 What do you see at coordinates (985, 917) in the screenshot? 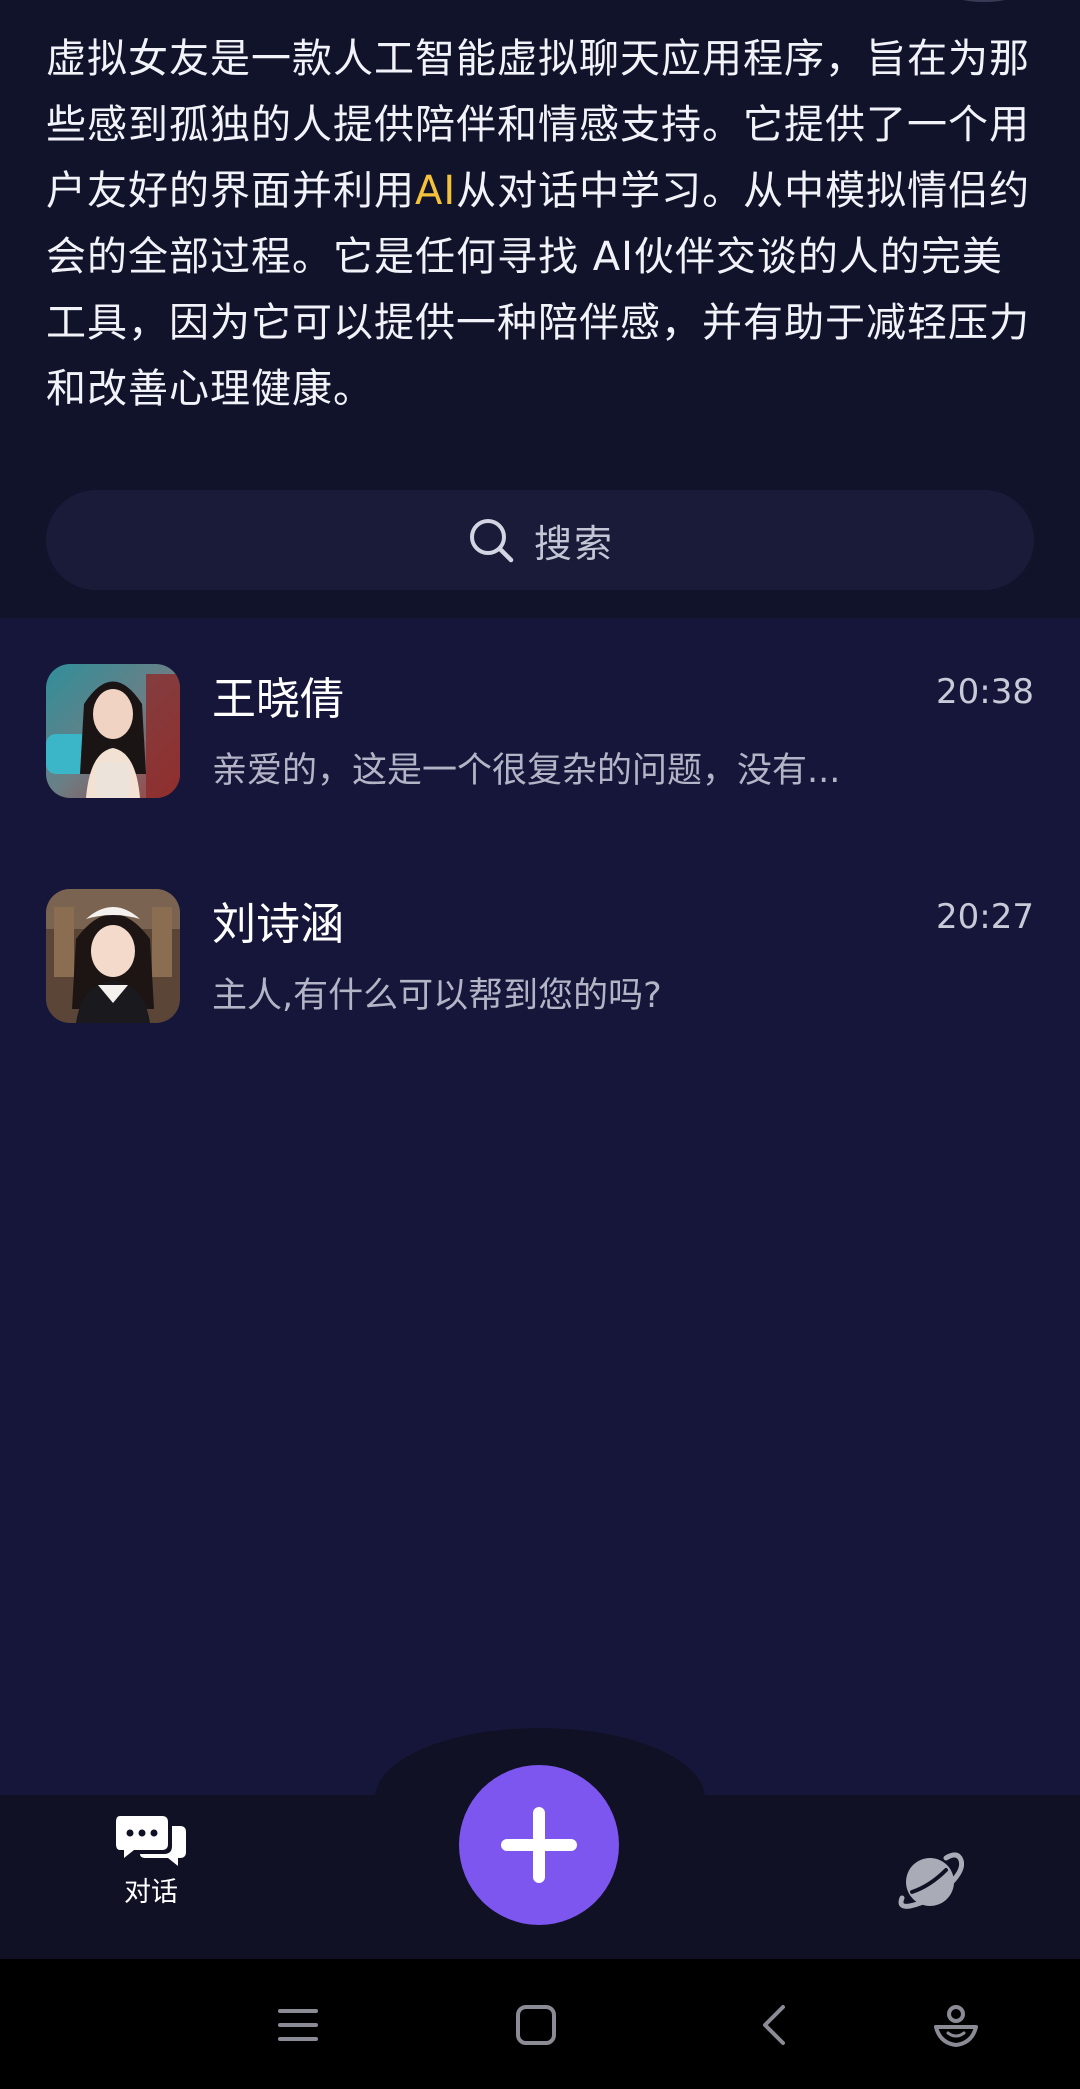
I see `chat-time: 20:27` at bounding box center [985, 917].